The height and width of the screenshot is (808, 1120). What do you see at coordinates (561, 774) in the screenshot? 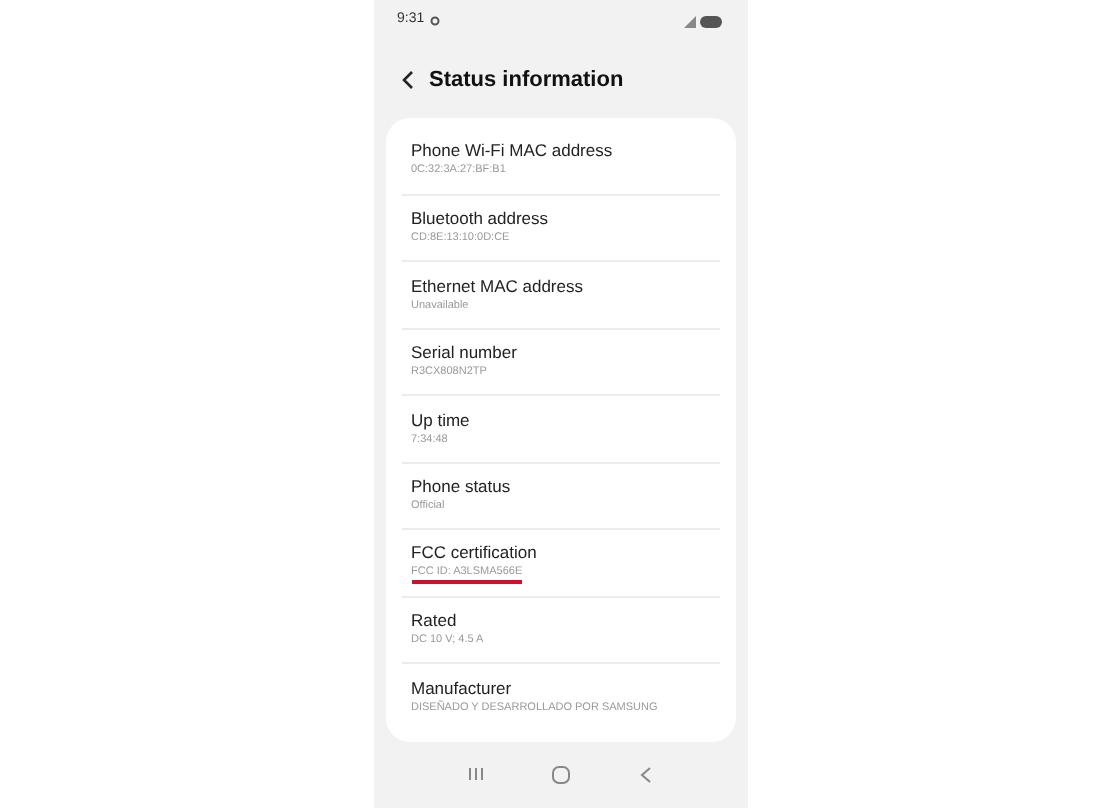
I see `home-icon` at bounding box center [561, 774].